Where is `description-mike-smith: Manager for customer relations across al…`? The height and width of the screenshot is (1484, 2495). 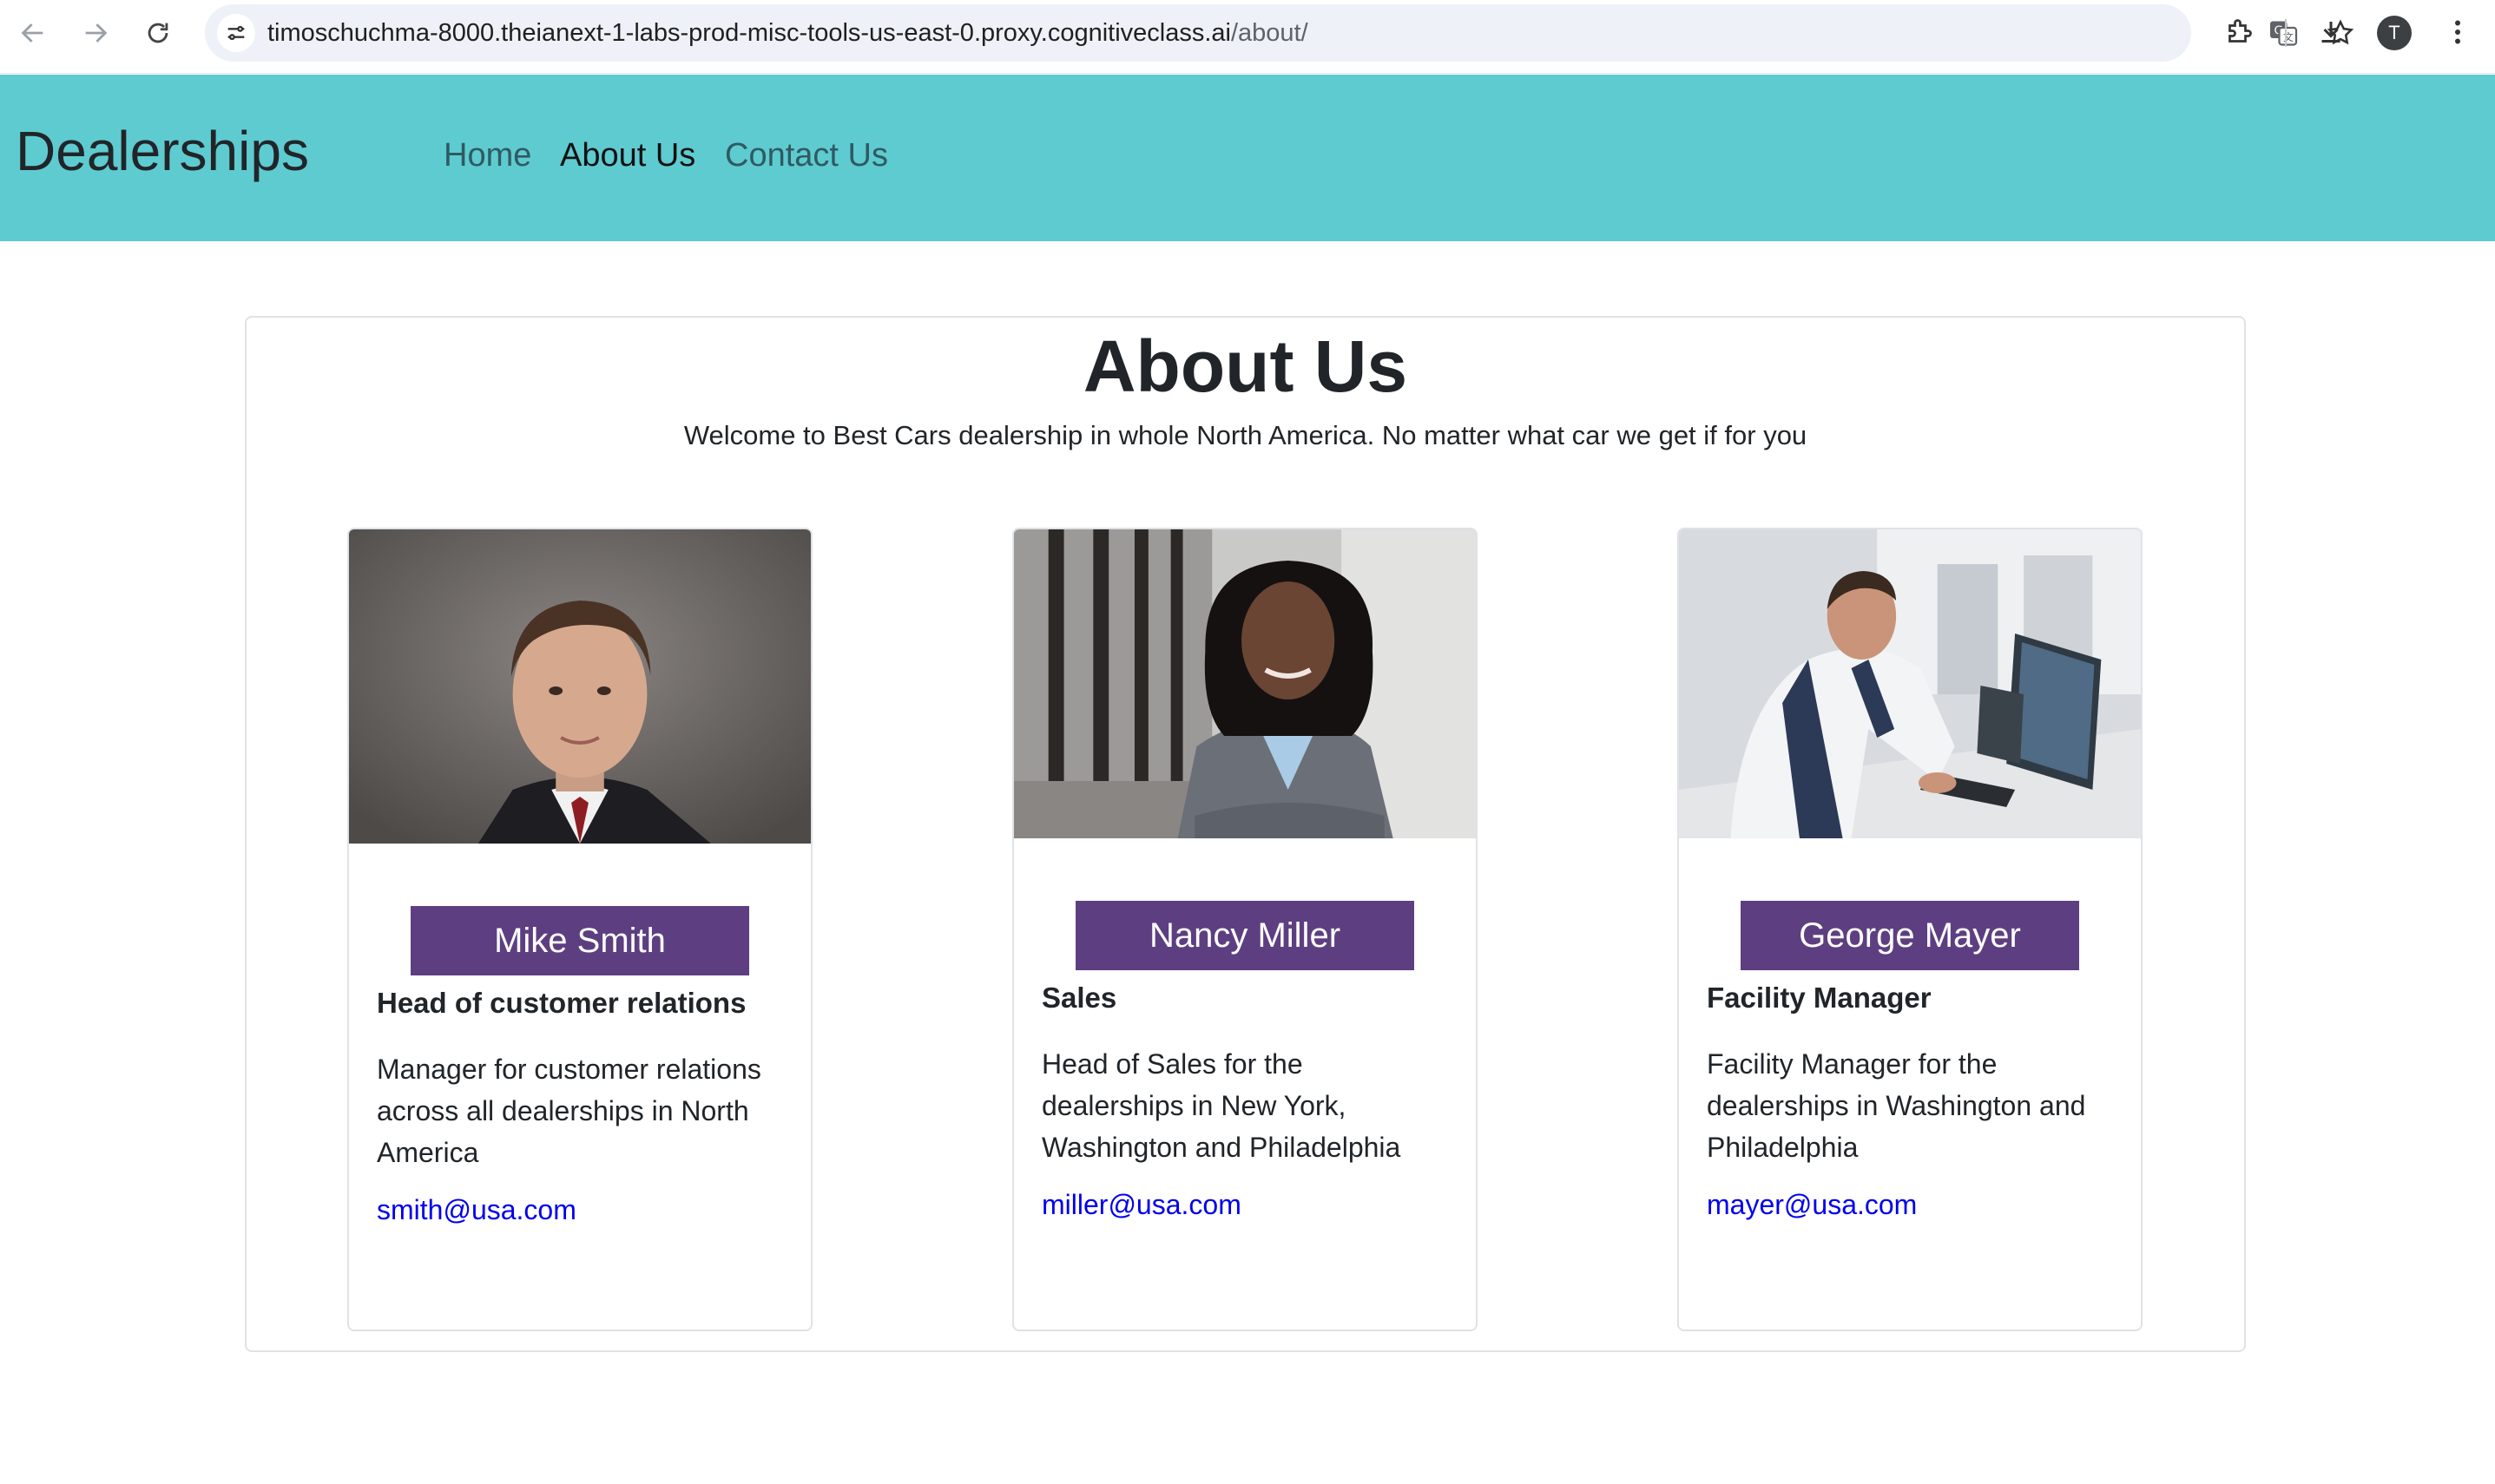
description-mike-smith: Manager for customer relations across al… is located at coordinates (569, 1111).